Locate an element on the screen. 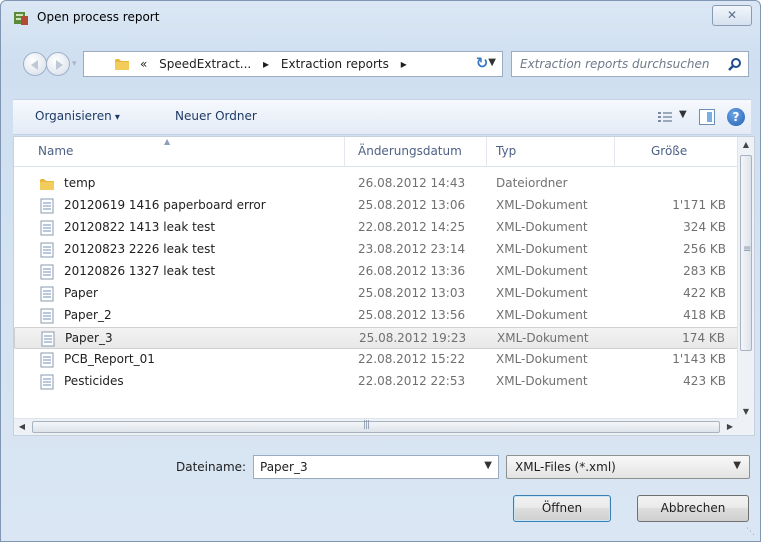 The image size is (761, 542). column-header-row: ▲ Name Änderungsdatum Typ Größe is located at coordinates (376, 152).